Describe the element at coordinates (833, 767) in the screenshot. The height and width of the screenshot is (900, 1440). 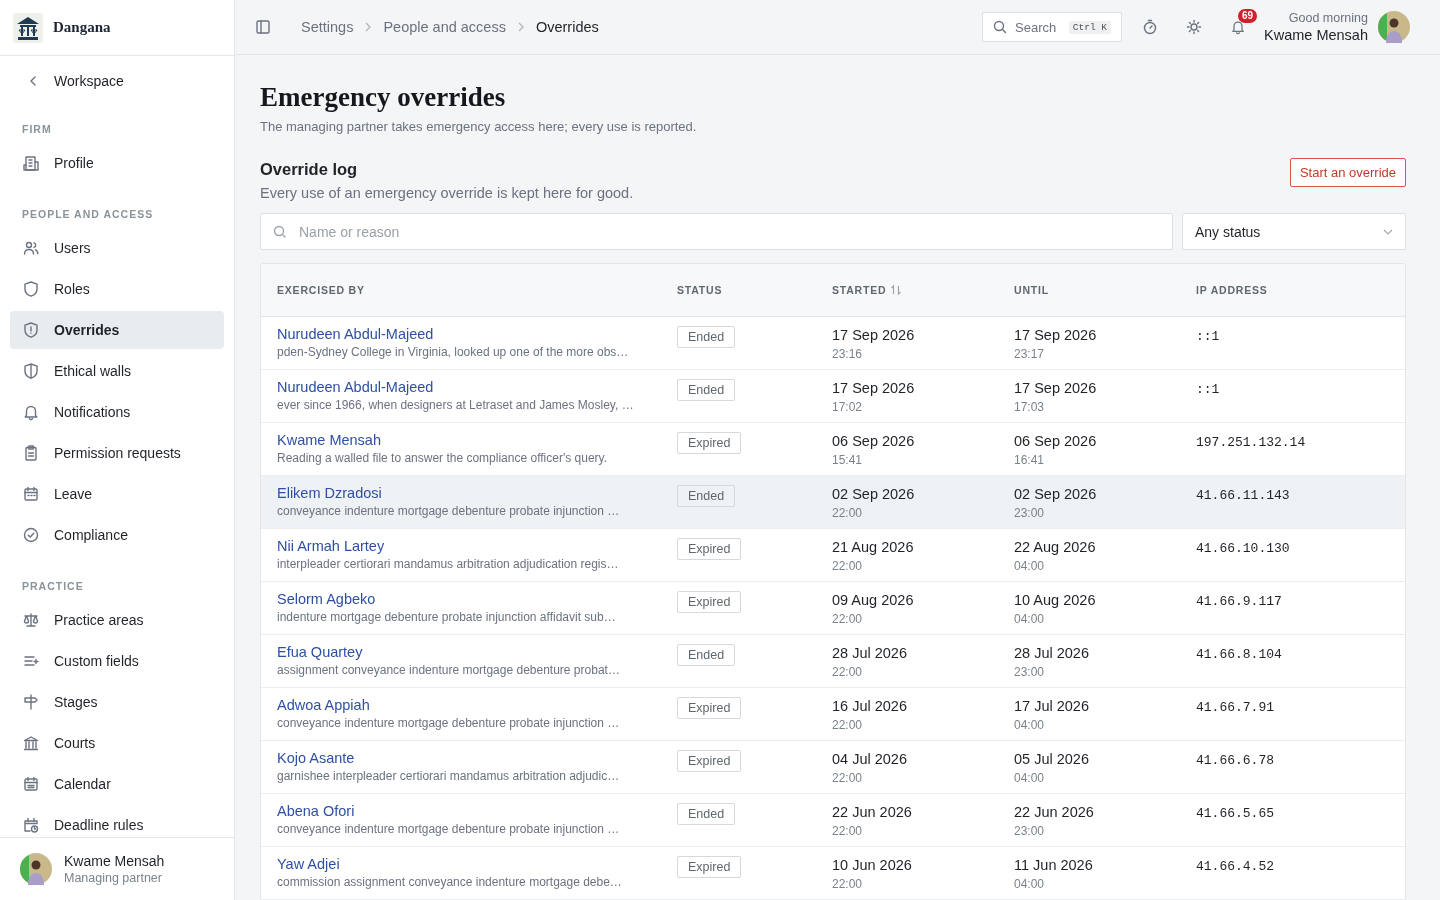
I see `table-row: Kojo Asante garnishee interpleader certiorari mandamus arbitration adjudic… Expired 04 Jul 2026 22:00 05 Jul 2026 04:00 41.66.6.78` at that location.